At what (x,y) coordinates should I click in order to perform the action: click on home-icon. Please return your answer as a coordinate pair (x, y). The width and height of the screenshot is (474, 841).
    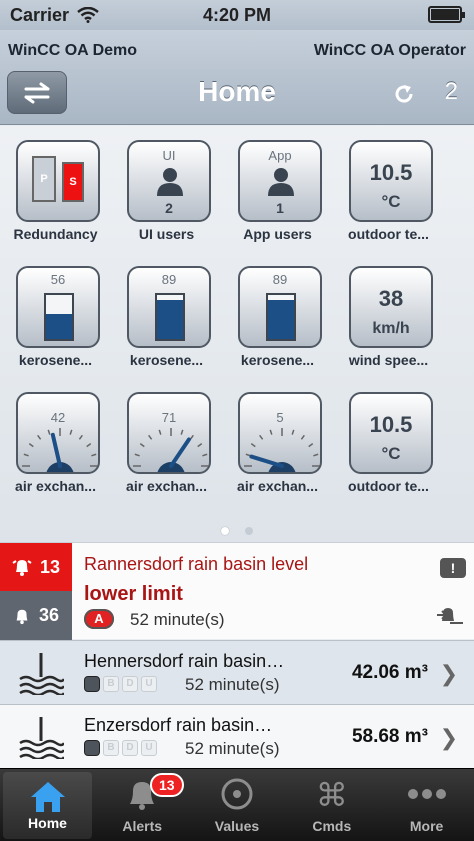
    Looking at the image, I should click on (47, 797).